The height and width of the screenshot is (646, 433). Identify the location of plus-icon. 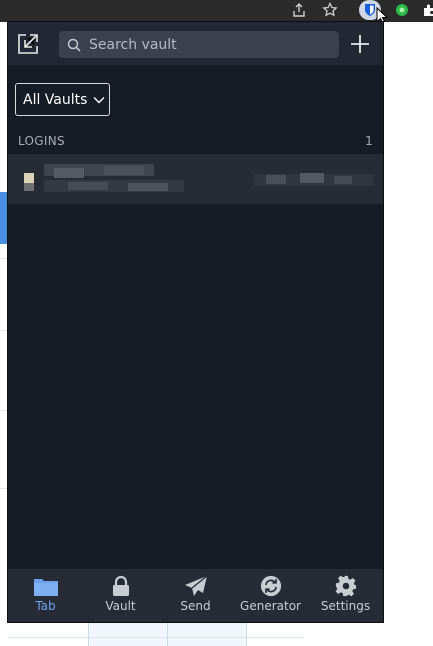
(360, 44).